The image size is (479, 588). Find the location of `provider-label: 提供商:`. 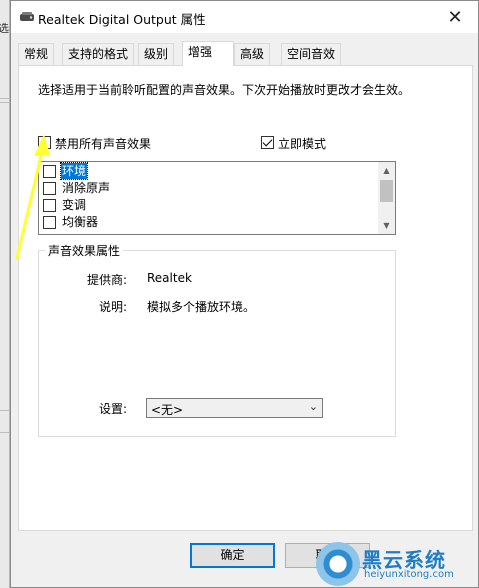

provider-label: 提供商: is located at coordinates (107, 280).